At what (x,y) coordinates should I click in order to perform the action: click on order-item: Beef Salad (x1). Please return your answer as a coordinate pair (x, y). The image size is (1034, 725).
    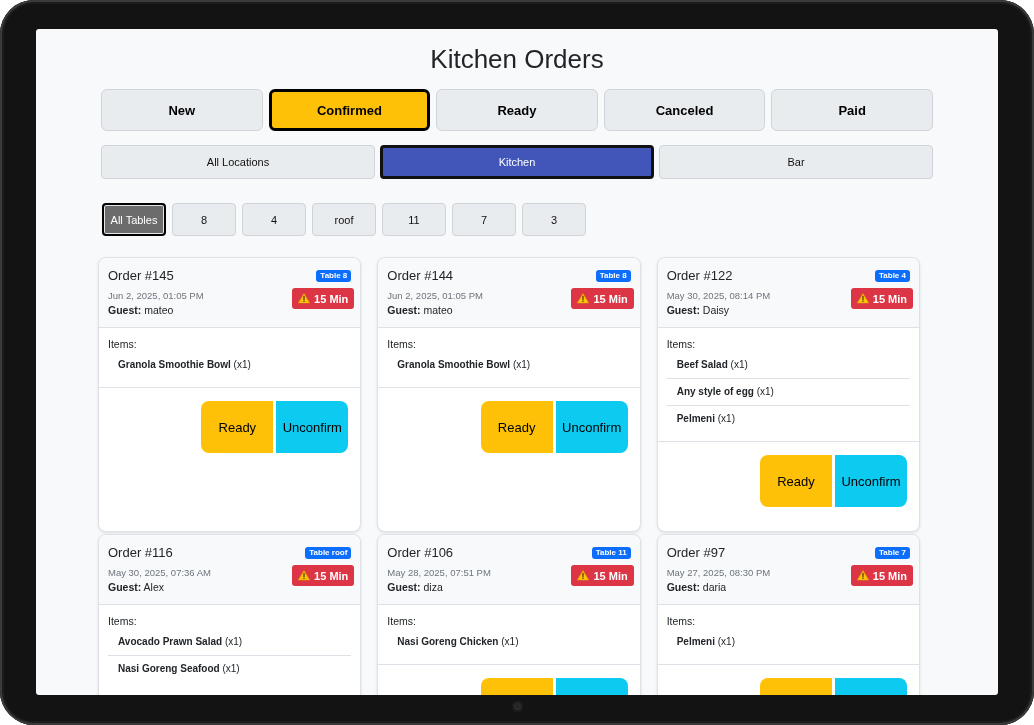
    Looking at the image, I should click on (788, 365).